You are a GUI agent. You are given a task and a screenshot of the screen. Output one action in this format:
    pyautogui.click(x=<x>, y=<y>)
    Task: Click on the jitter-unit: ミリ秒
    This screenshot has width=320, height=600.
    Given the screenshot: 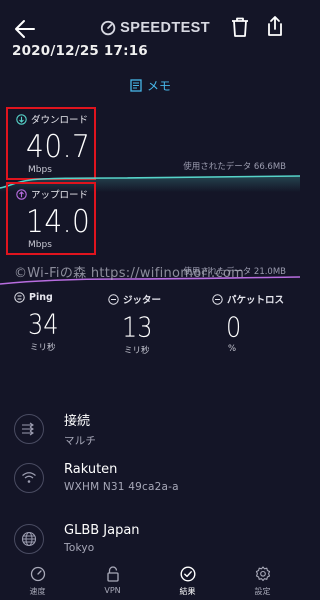 What is the action you would take?
    pyautogui.click(x=137, y=351)
    